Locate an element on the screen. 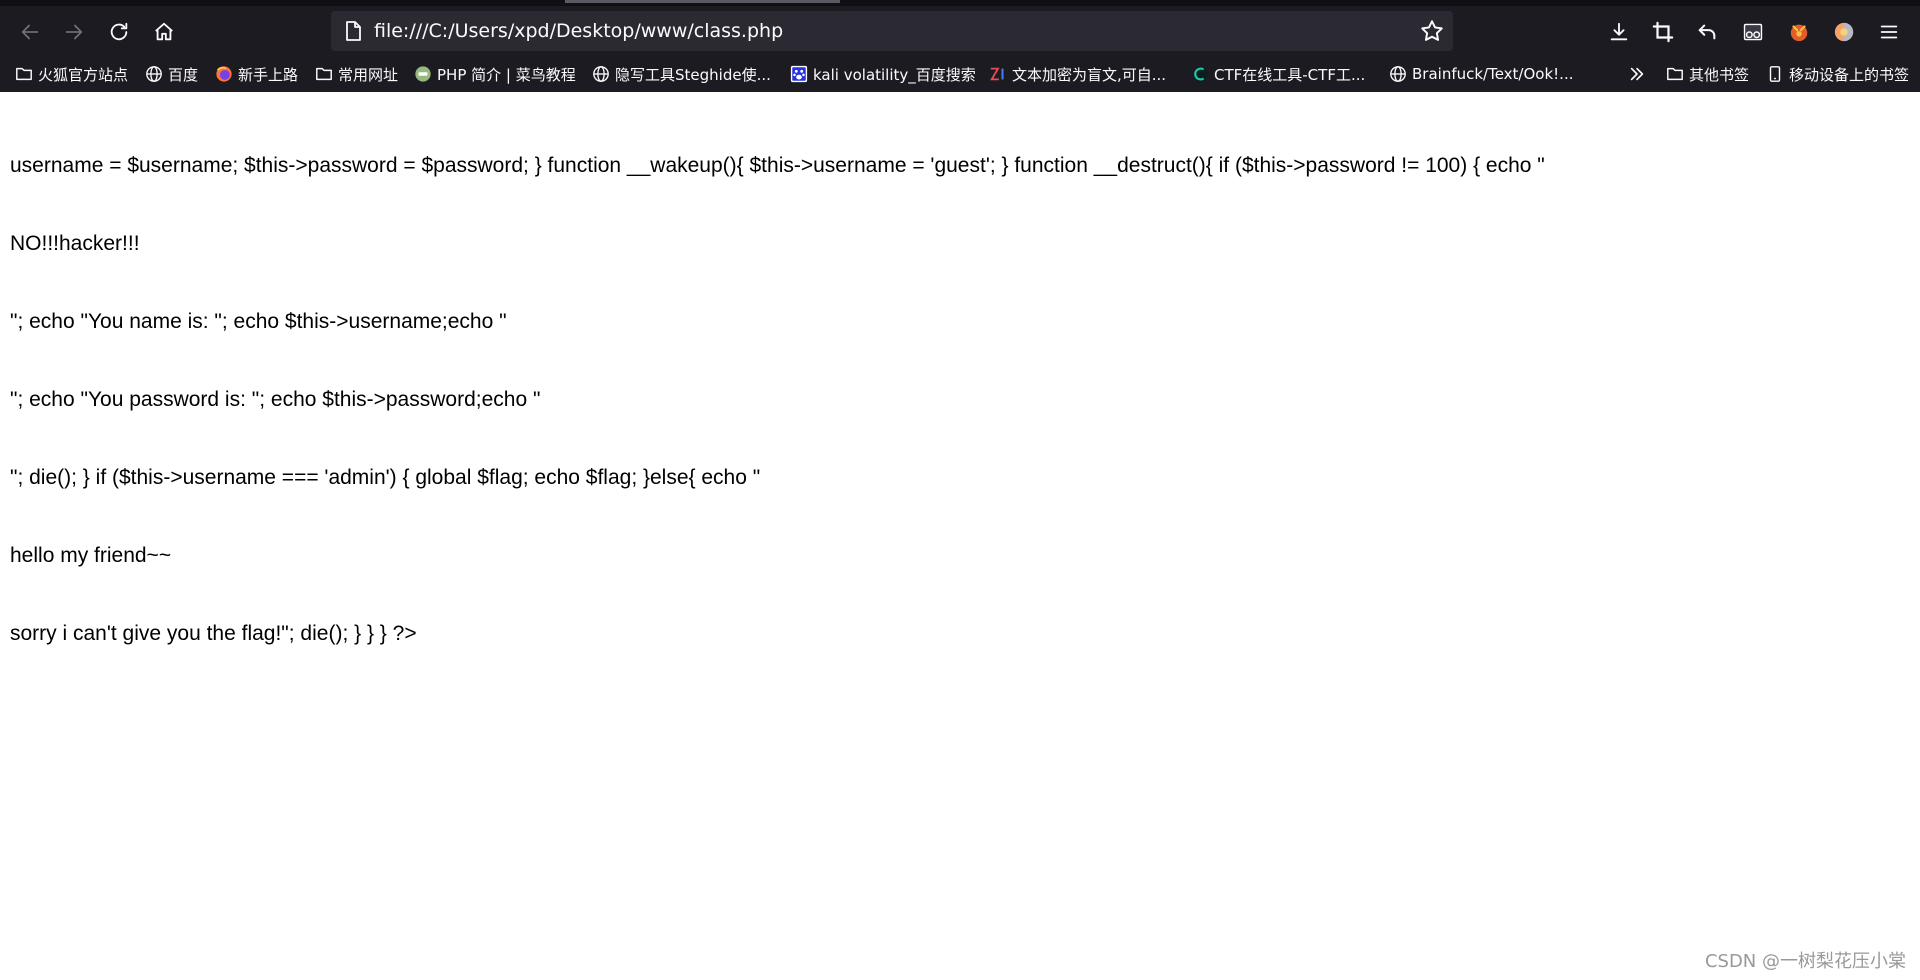 This screenshot has height=980, width=1920. crop-icon is located at coordinates (1663, 32).